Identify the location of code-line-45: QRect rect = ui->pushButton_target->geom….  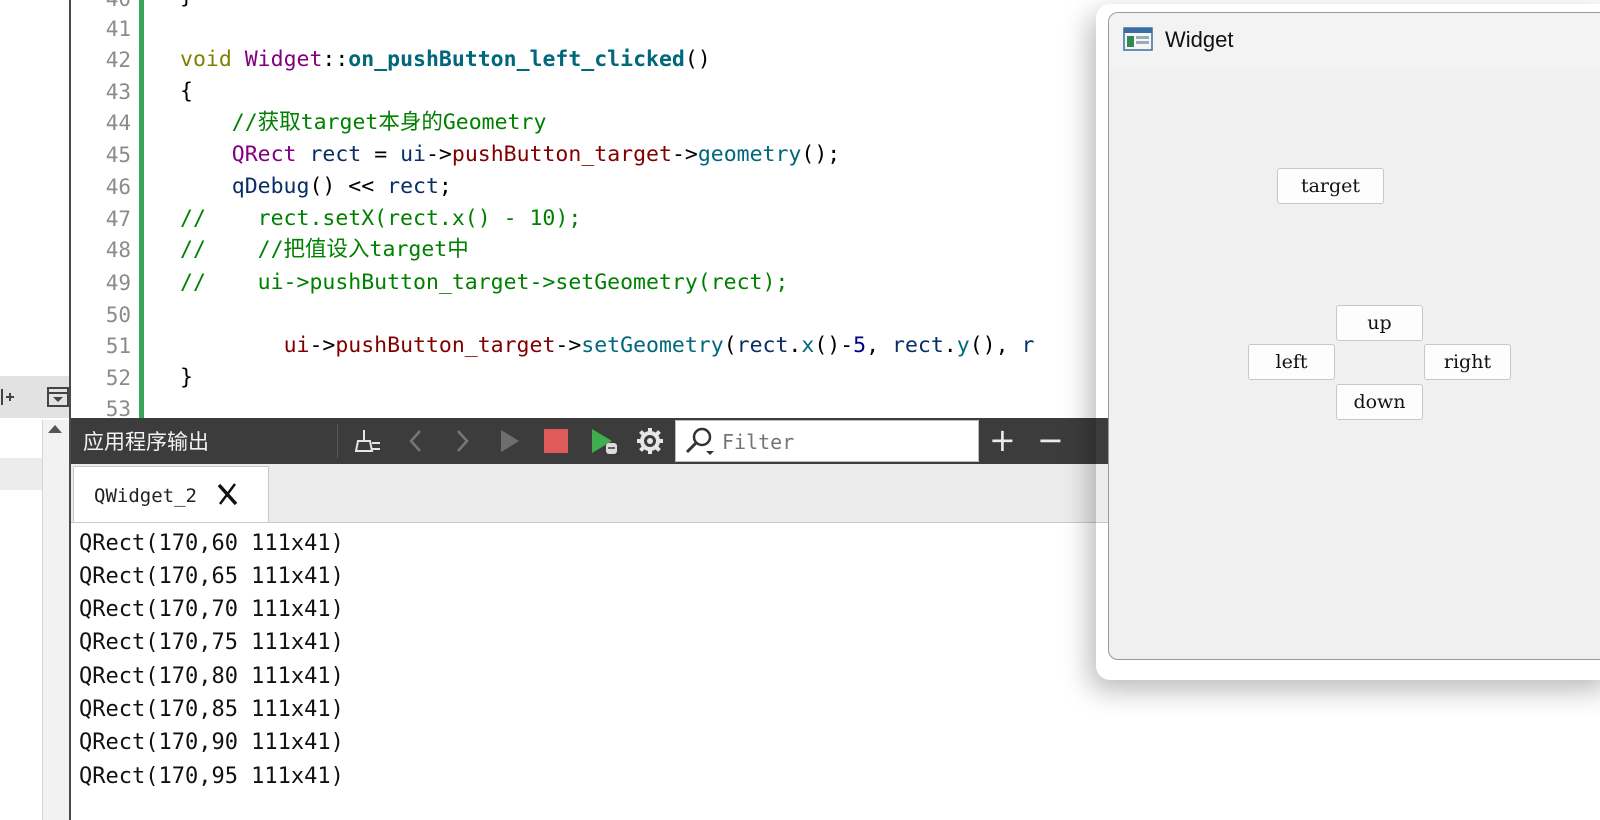
(536, 154).